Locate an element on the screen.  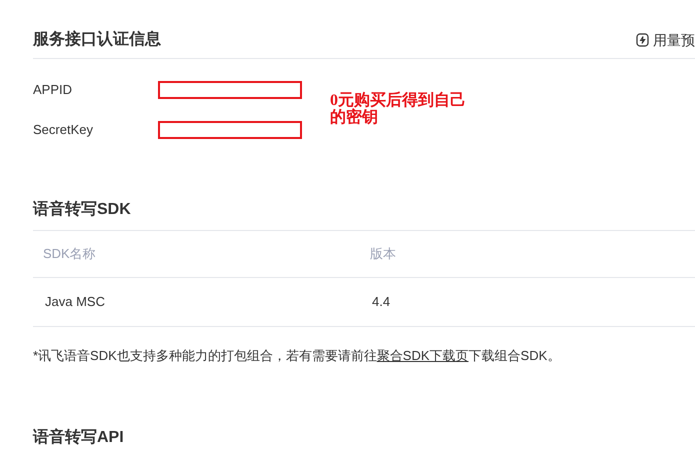
section-title: 服务接口认证信息 is located at coordinates (97, 39).